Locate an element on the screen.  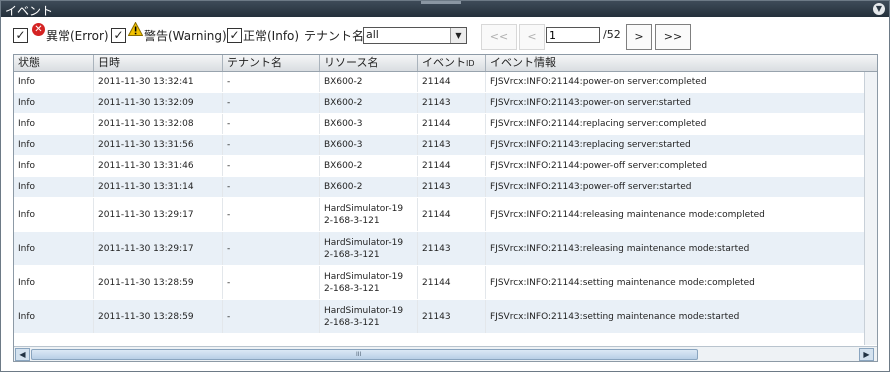
tenant-select: all ▼ is located at coordinates (415, 35).